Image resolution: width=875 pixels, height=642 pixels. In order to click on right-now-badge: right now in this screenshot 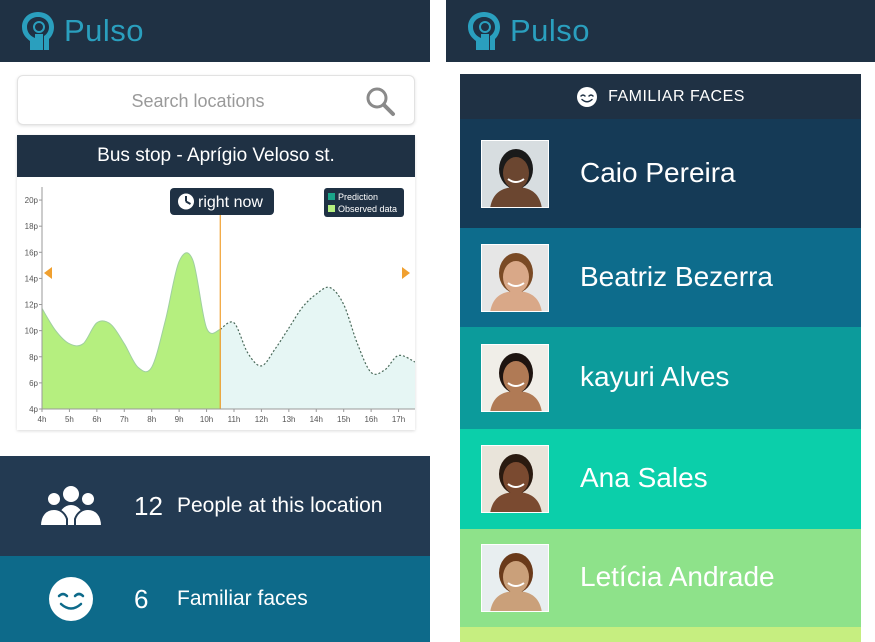, I will do `click(222, 201)`.